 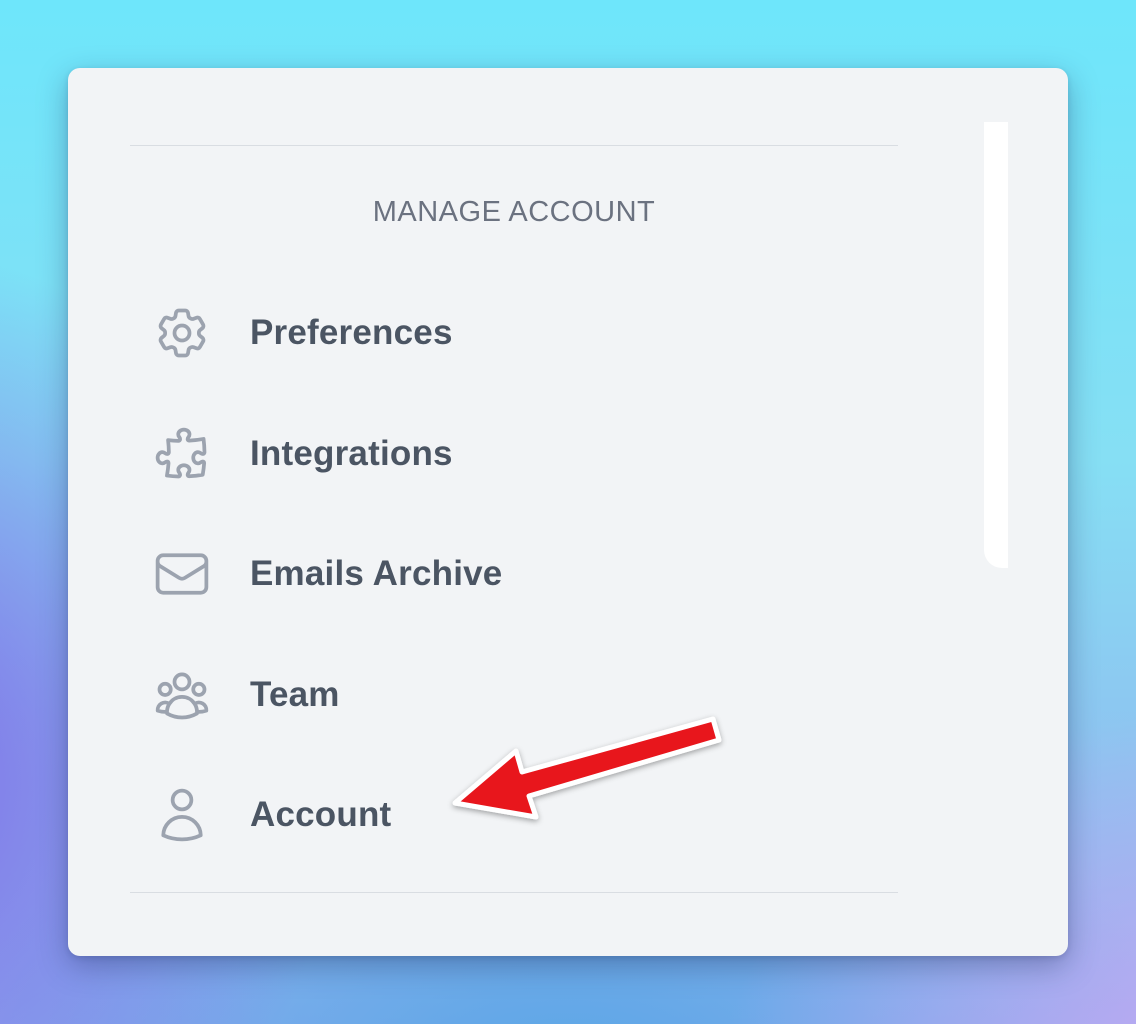 What do you see at coordinates (351, 453) in the screenshot?
I see `menu-item-label: Integrations` at bounding box center [351, 453].